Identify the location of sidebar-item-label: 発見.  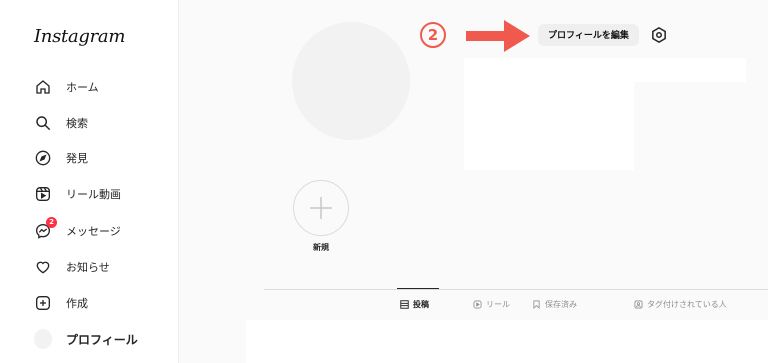
(77, 158).